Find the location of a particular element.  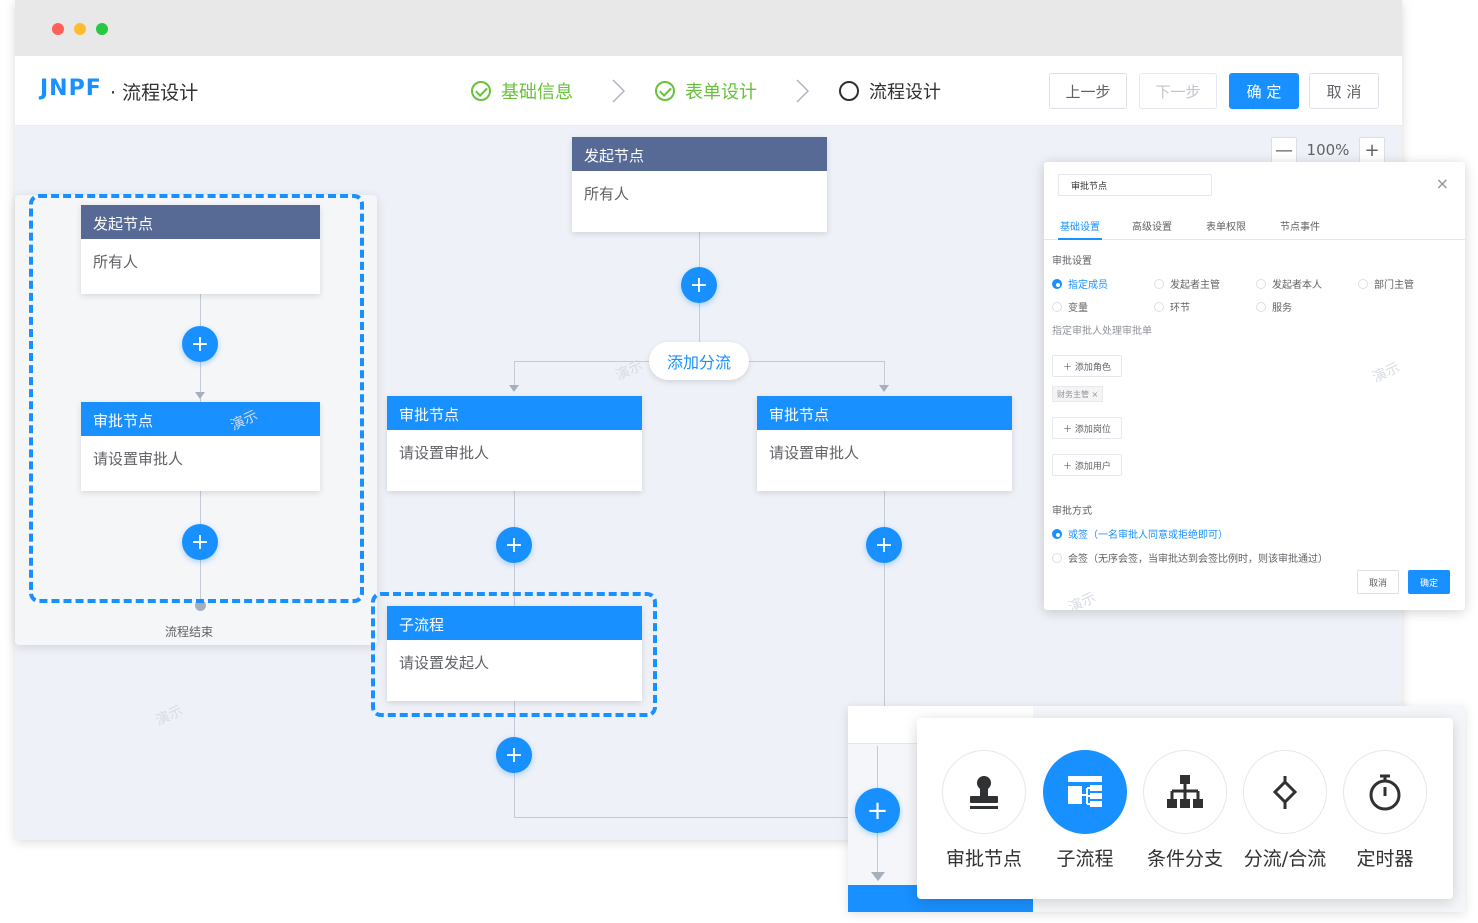

popup-item-split-merge: 分流/合流 is located at coordinates (1285, 810).